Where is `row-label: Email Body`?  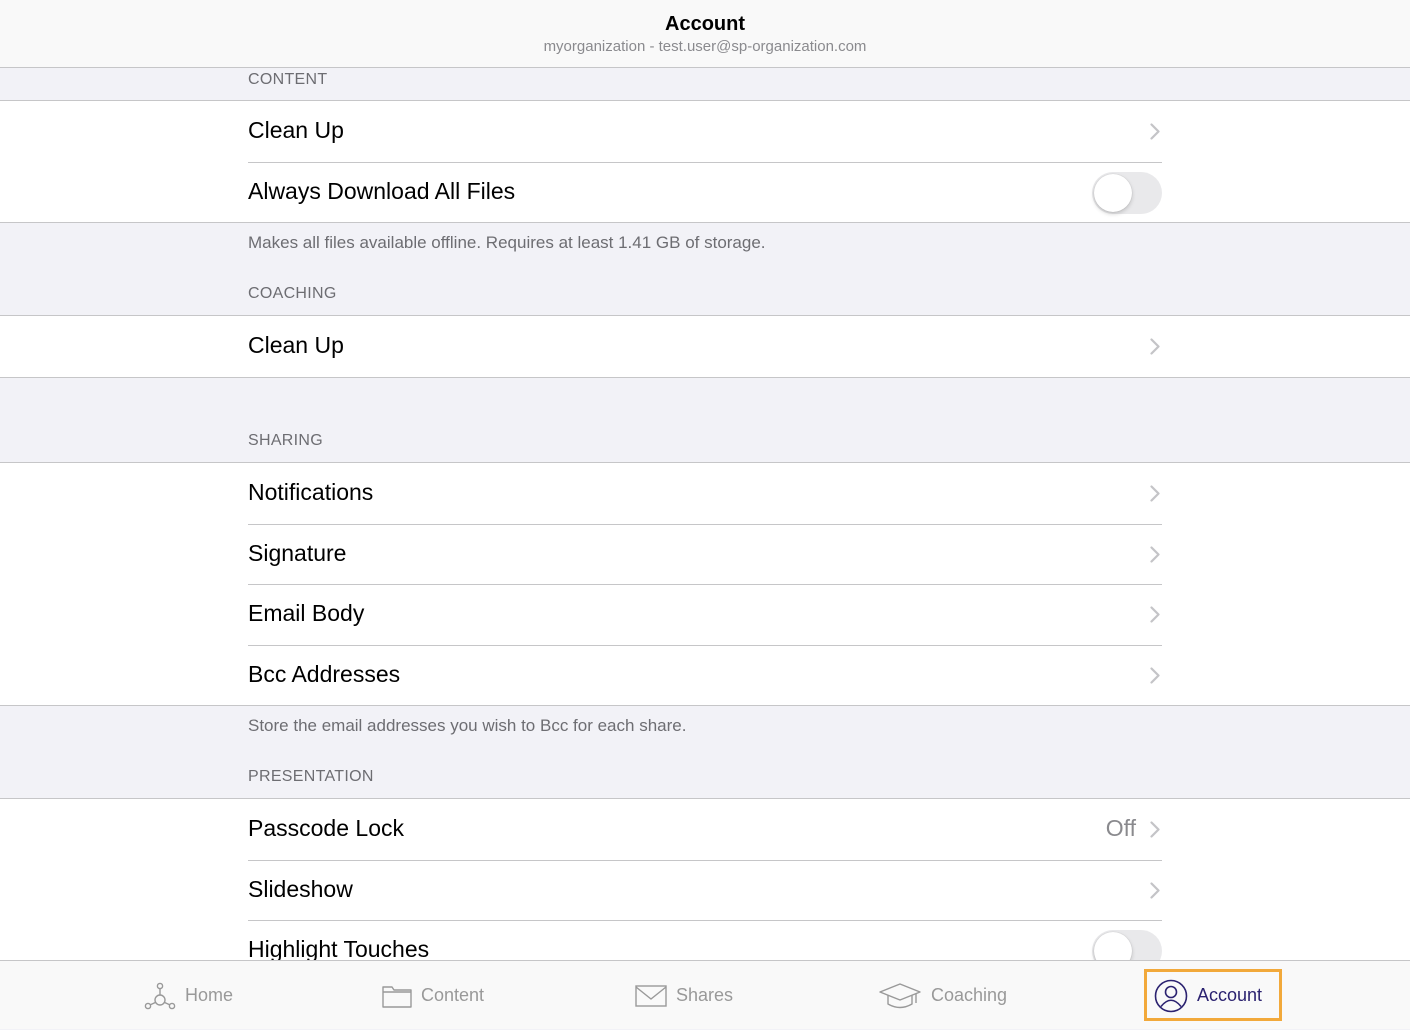
row-label: Email Body is located at coordinates (306, 613).